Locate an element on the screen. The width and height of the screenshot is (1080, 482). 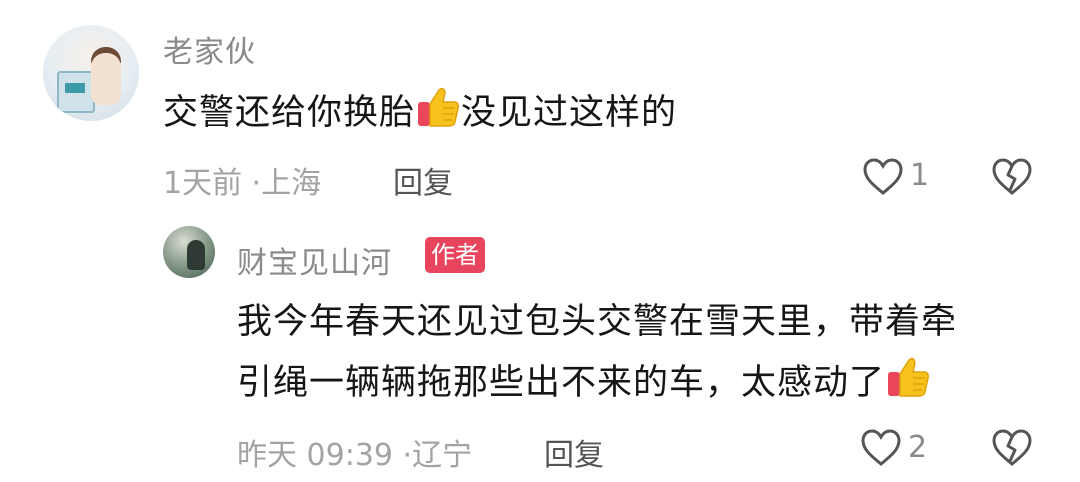
reply-text-line-2: 引绳一辆辆拖那些出不来的车，太感动了 is located at coordinates (584, 386).